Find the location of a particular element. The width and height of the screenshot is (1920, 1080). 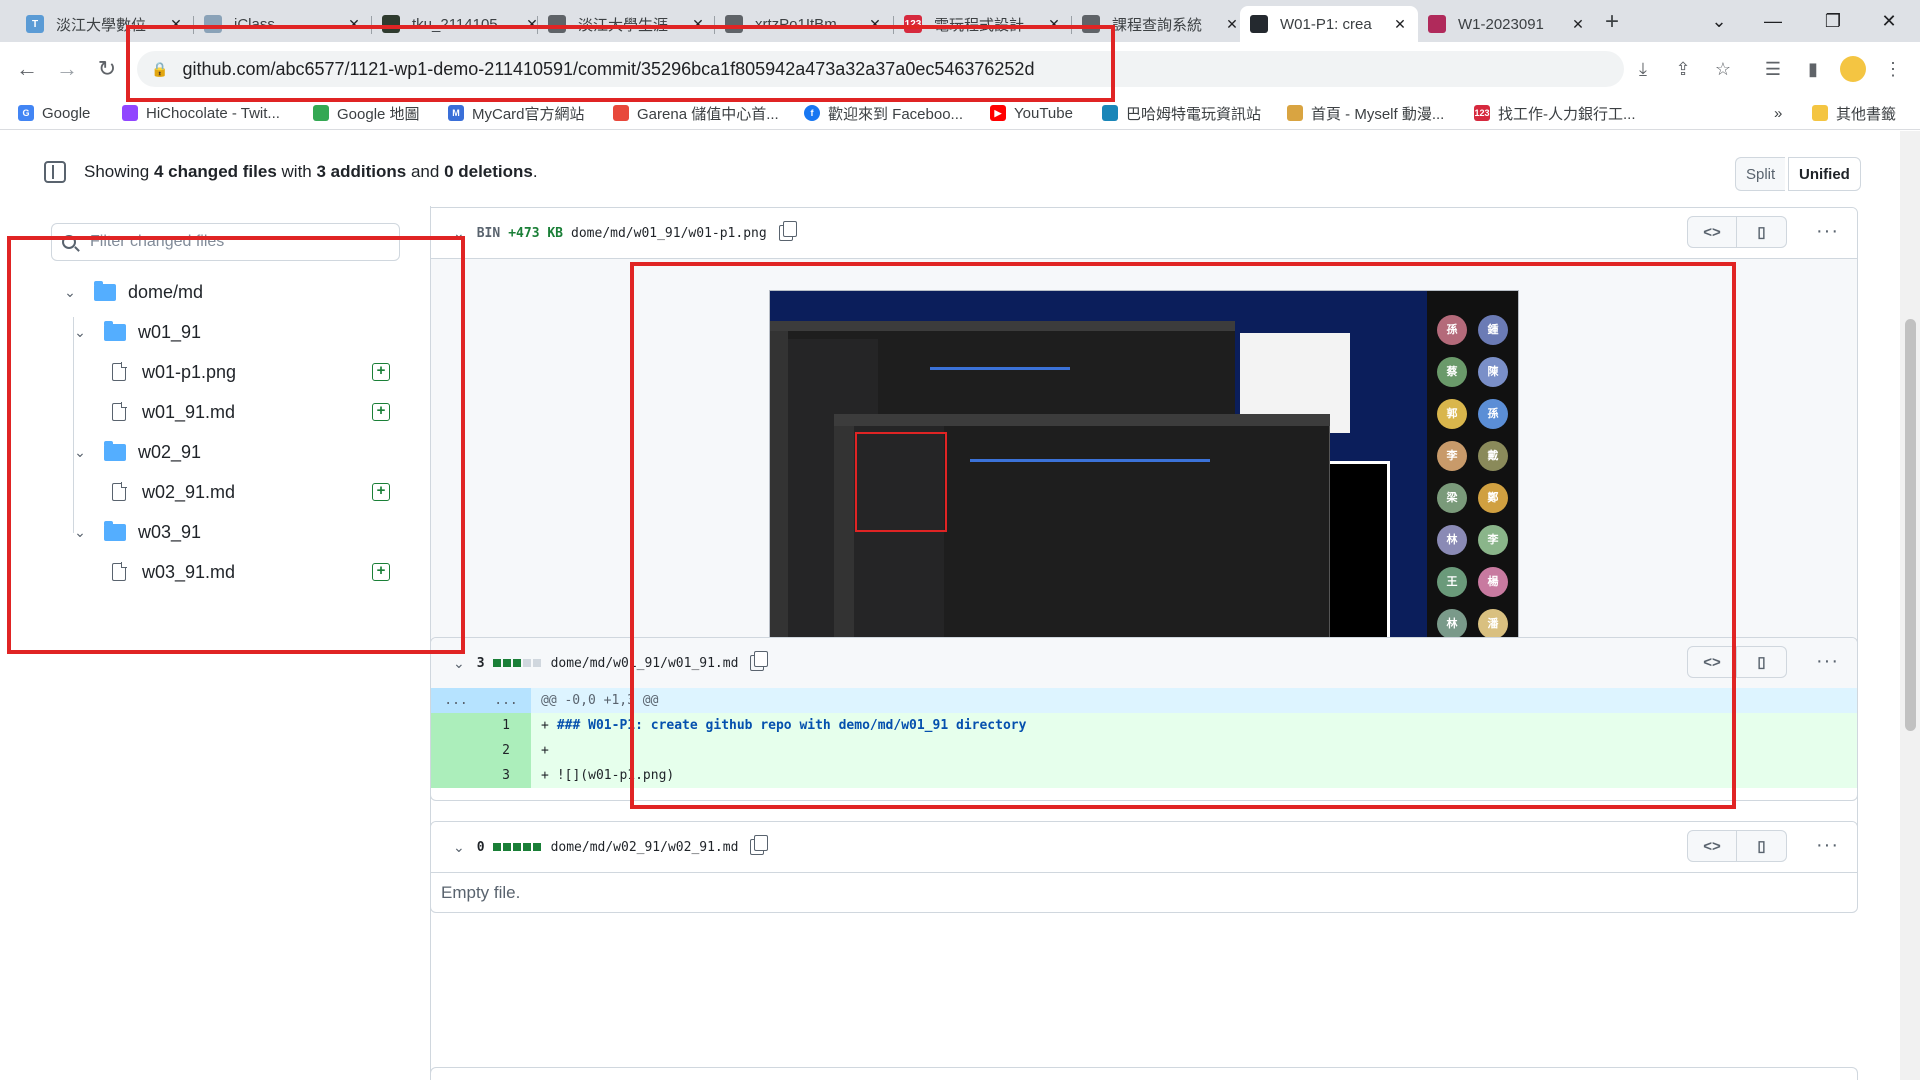

unified-view-button: Unified is located at coordinates (1824, 174).